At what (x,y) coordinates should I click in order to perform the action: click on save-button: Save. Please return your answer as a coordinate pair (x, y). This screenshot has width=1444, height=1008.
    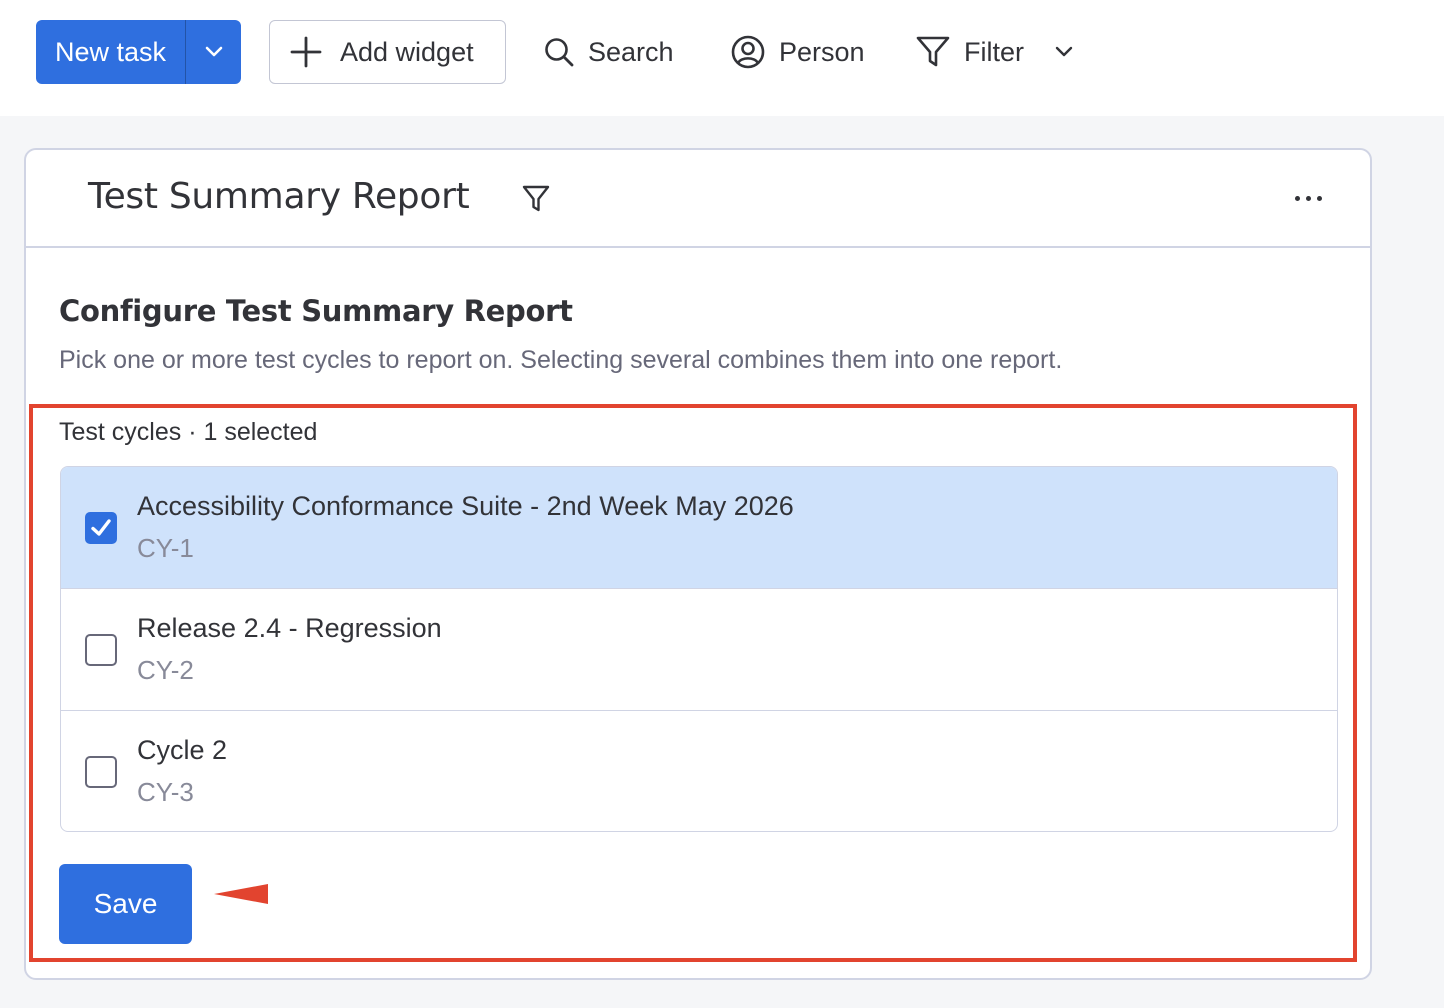
    Looking at the image, I should click on (125, 904).